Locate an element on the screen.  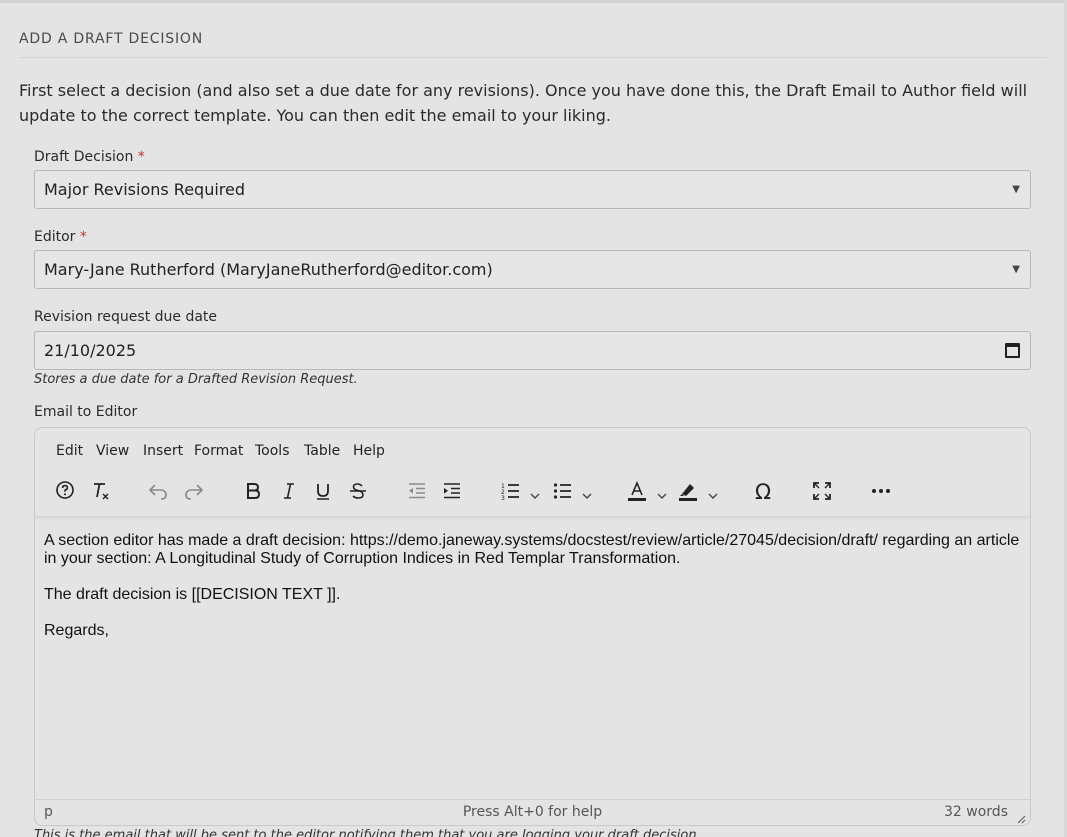
editor-statusbar: p Press Alt+0 for help 32 words is located at coordinates (532, 812).